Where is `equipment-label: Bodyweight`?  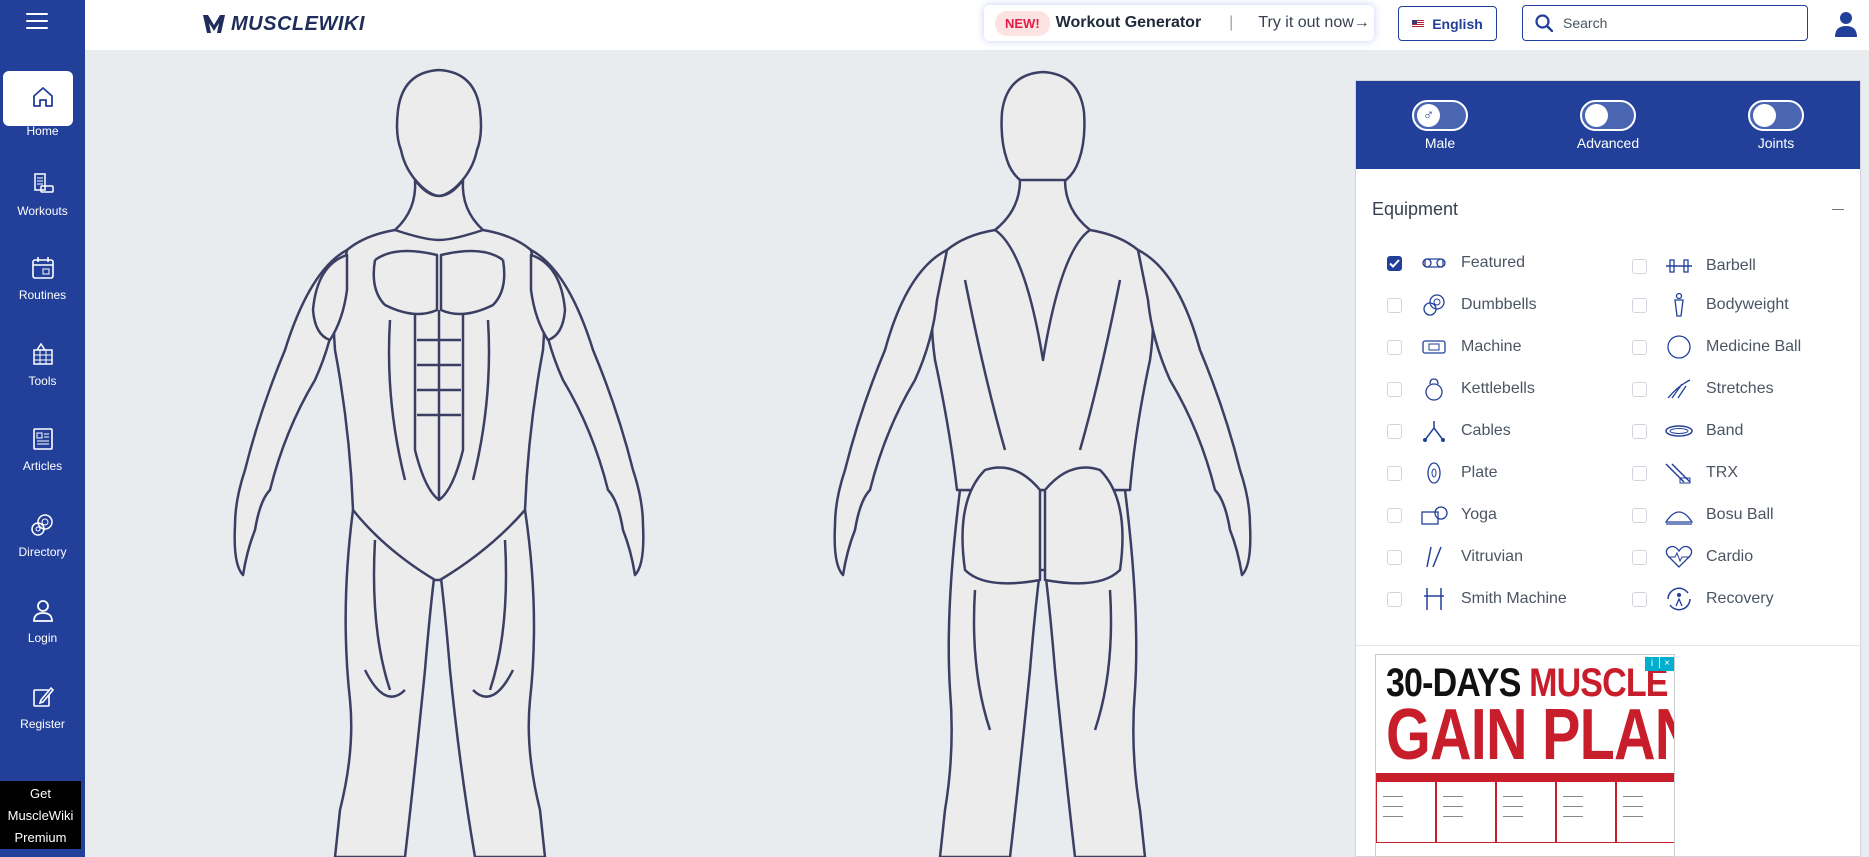 equipment-label: Bodyweight is located at coordinates (1747, 304).